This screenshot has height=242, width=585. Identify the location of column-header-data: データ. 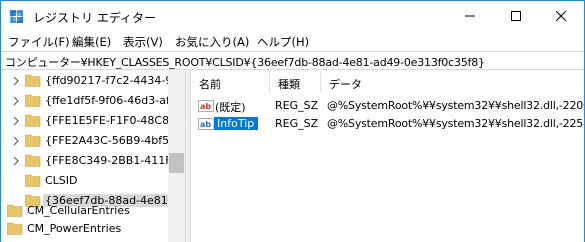
(452, 82).